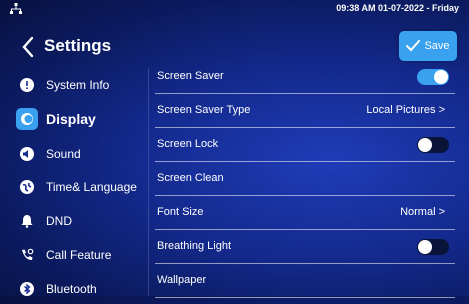 The width and height of the screenshot is (469, 304). I want to click on setting-label: Screen Lock, so click(188, 144).